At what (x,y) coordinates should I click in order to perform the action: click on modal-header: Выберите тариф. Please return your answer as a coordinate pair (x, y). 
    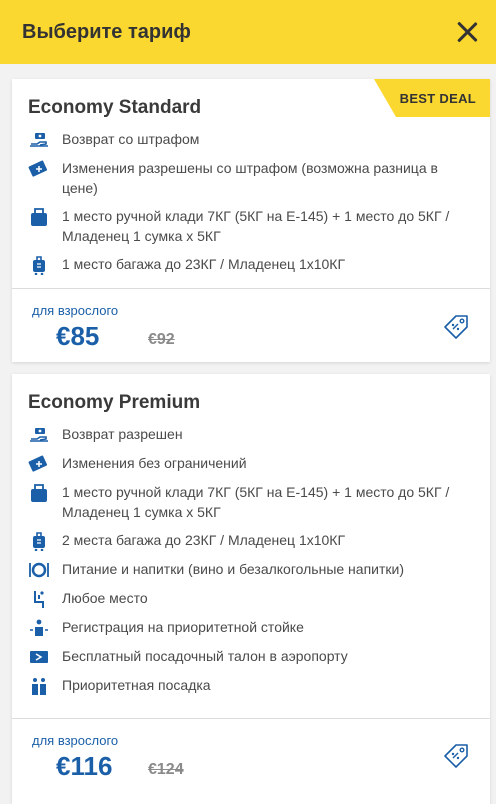
    Looking at the image, I should click on (248, 32).